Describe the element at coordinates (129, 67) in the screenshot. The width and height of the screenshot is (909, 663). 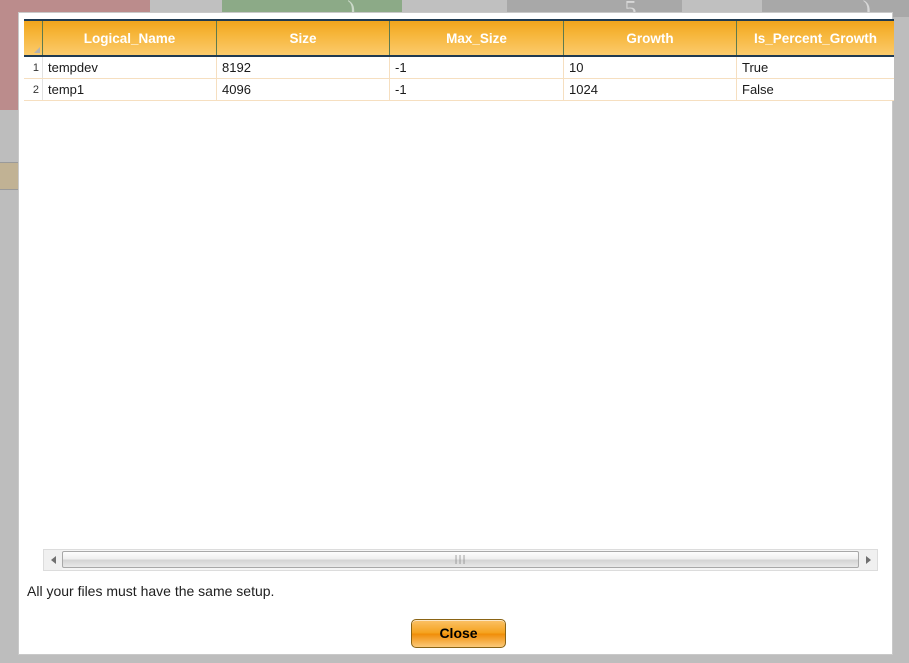
I see `cell-logical-name: tempdev` at that location.